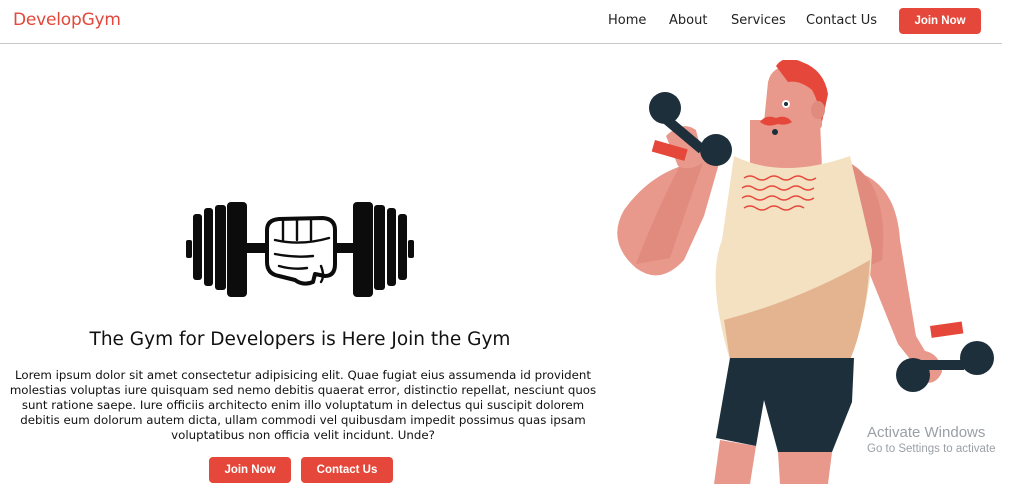 The image size is (1018, 484). Describe the element at coordinates (347, 470) in the screenshot. I see `contact-us-button: Contact Us` at that location.